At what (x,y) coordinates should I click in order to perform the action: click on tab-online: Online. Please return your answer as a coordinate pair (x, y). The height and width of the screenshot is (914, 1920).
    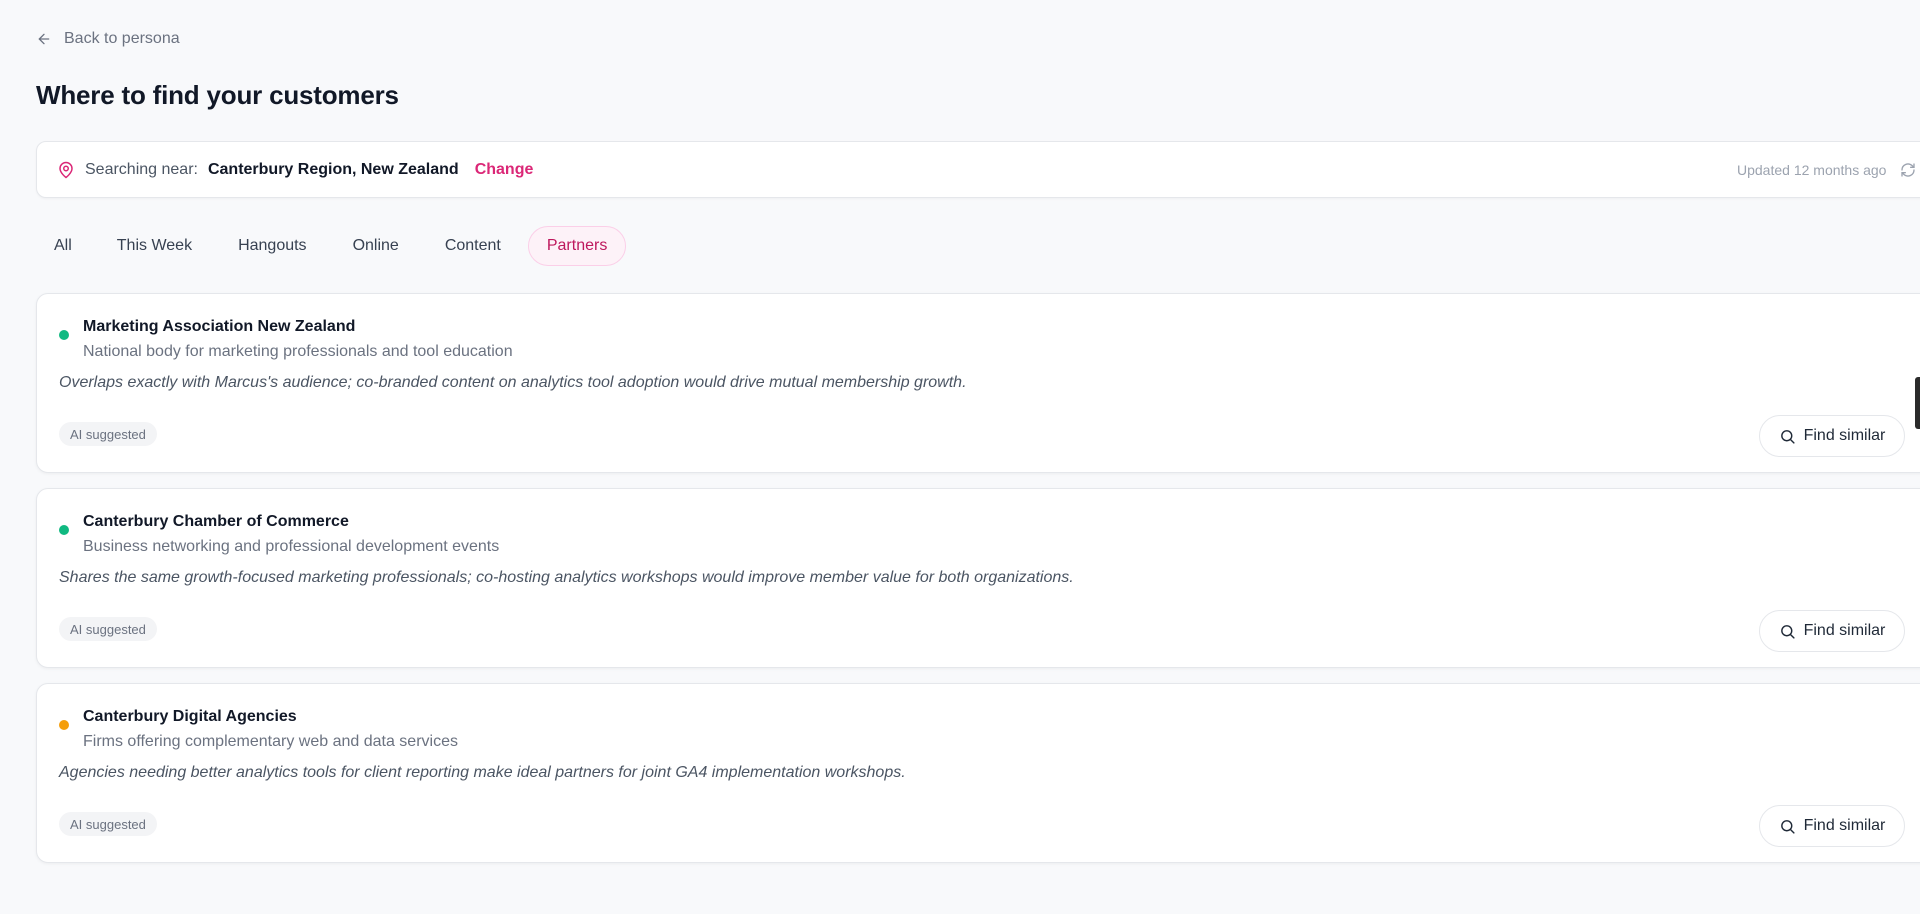
    Looking at the image, I should click on (376, 246).